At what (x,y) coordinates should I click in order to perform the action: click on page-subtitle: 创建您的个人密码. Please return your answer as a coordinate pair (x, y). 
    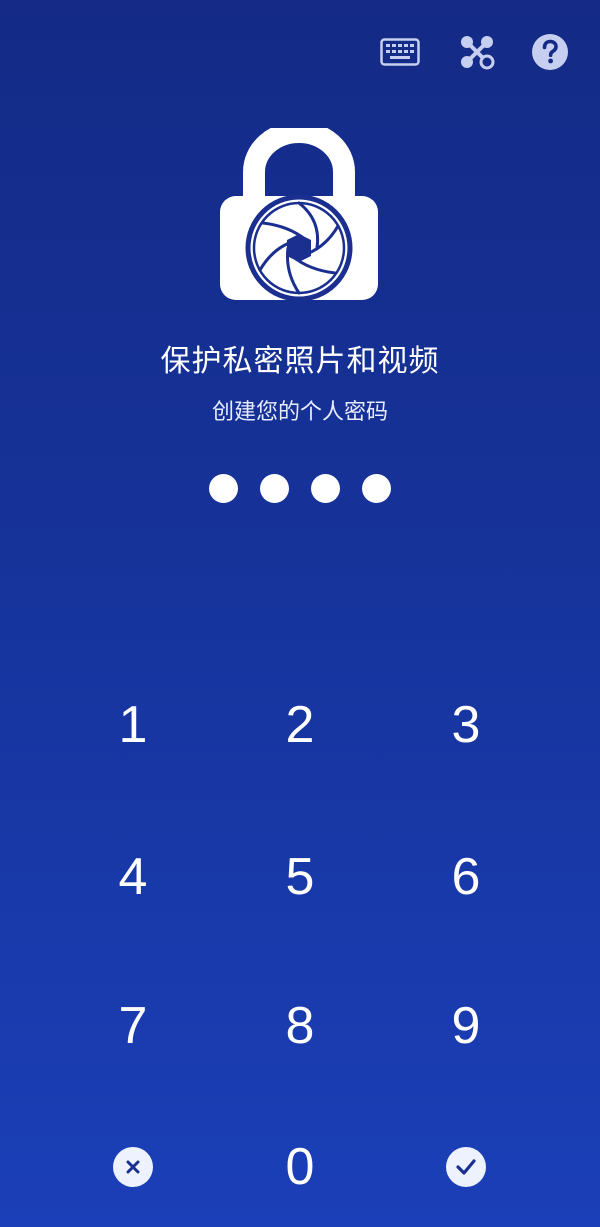
    Looking at the image, I should click on (299, 412).